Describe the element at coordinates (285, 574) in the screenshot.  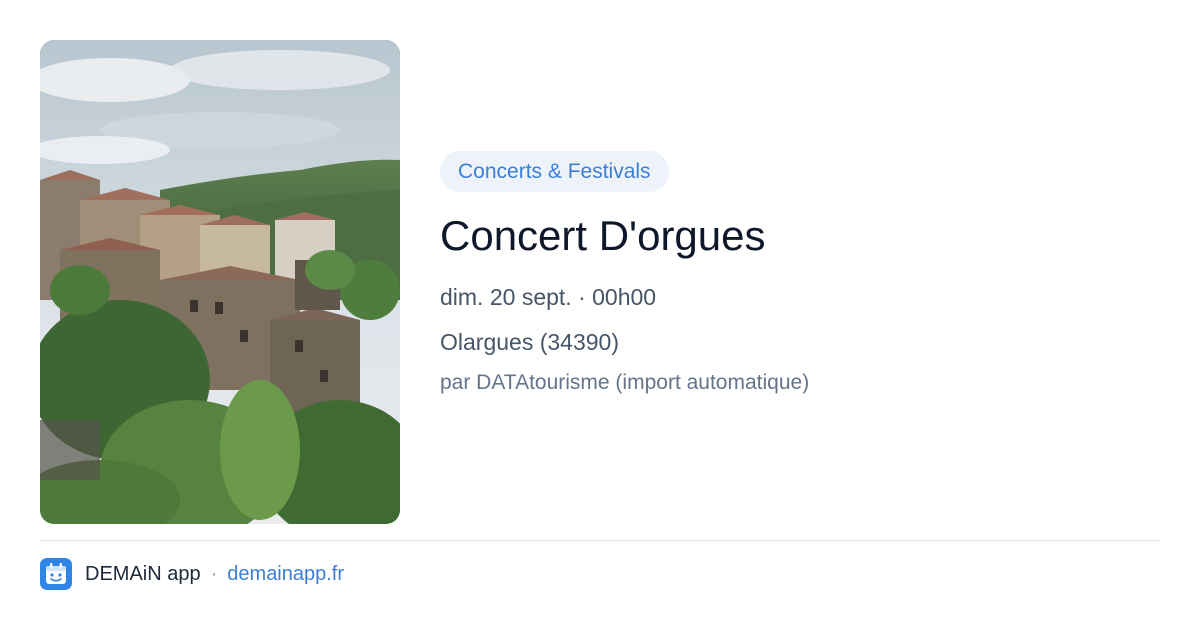
I see `app-website-link: demainapp.fr` at that location.